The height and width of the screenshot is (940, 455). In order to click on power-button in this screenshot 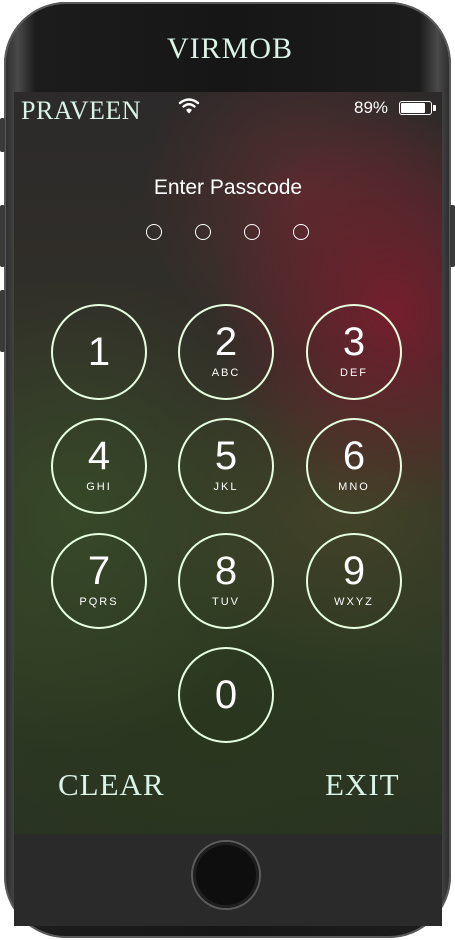, I will do `click(452, 236)`.